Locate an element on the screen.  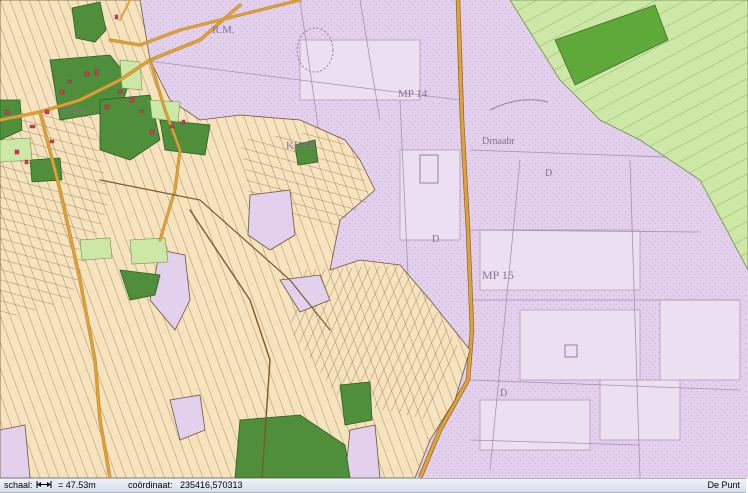
scale-value: = 47.53m is located at coordinates (77, 485).